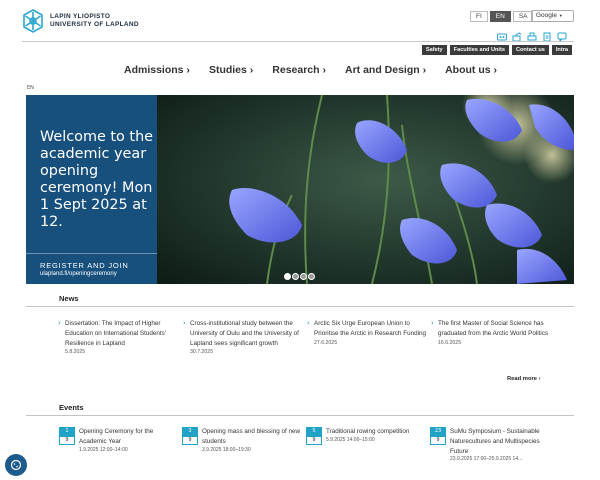 The width and height of the screenshot is (600, 480). What do you see at coordinates (129, 437) in the screenshot?
I see `event-title: Opening Ceremony for the Academic Year` at bounding box center [129, 437].